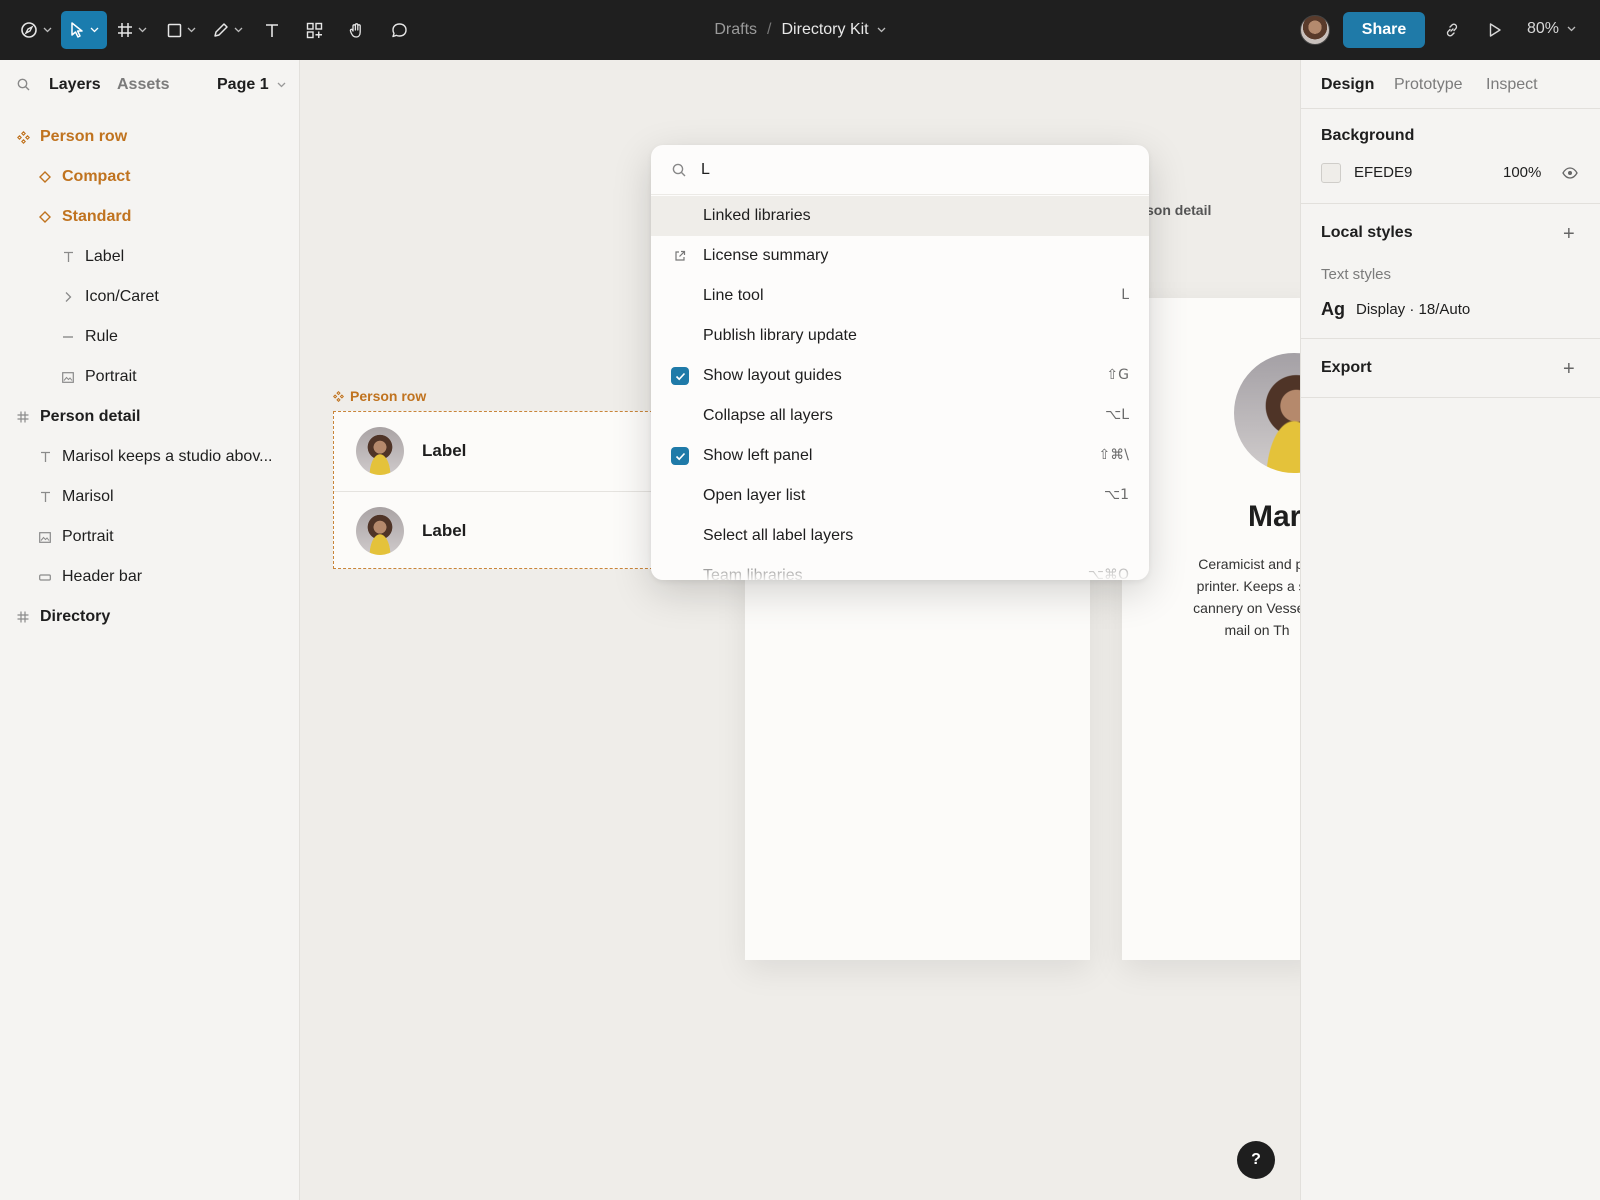 This screenshot has height=1200, width=1600. I want to click on add-style-plus-icon: +, so click(1569, 234).